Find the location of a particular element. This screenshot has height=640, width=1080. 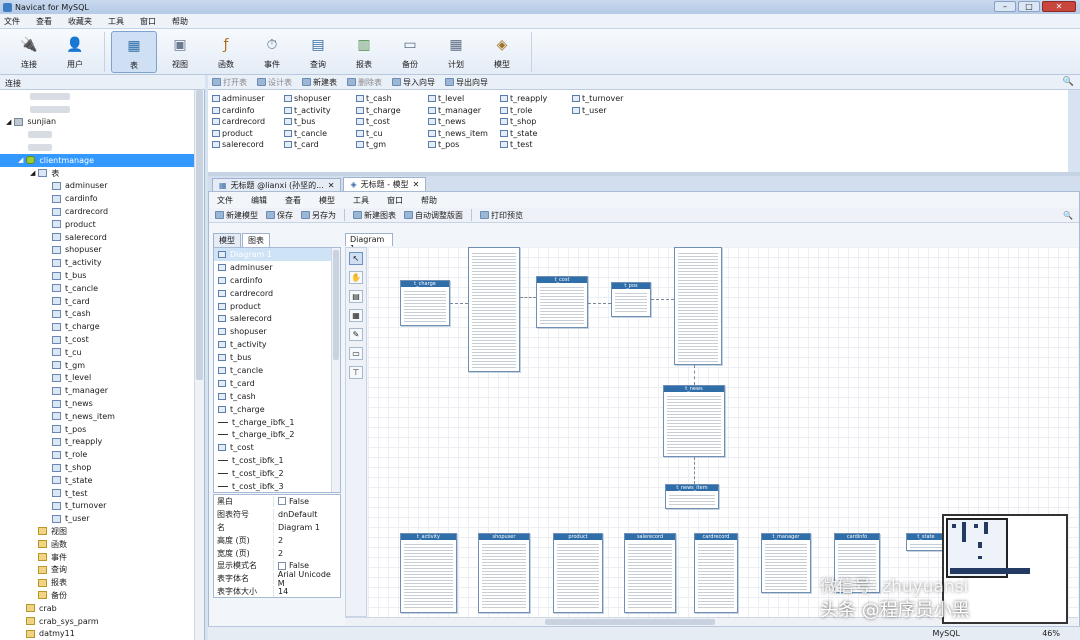

menu-item: 文件 is located at coordinates (12, 21).